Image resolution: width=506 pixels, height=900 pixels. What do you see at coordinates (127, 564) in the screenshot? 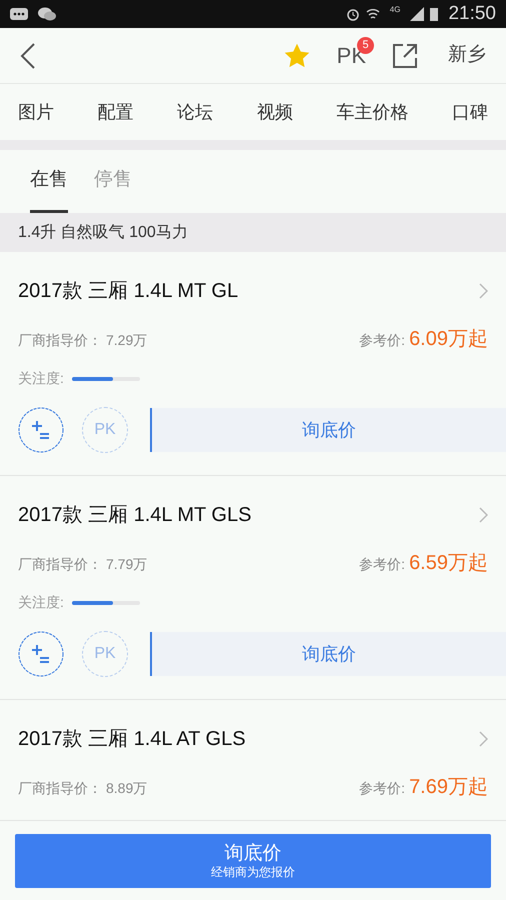
I see `guide-price: 7.79万` at bounding box center [127, 564].